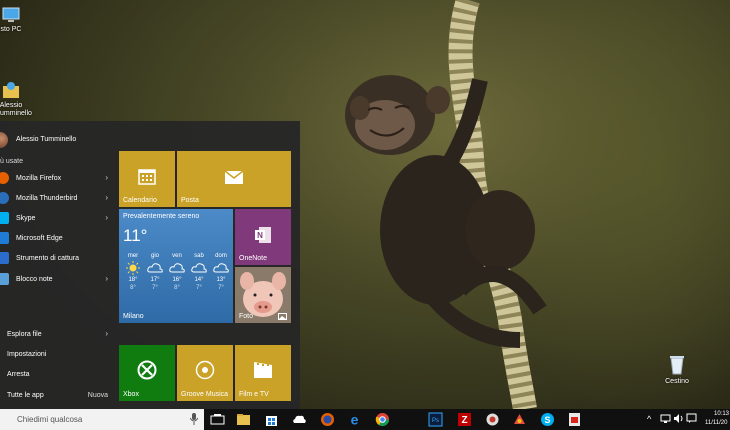 Image resolution: width=730 pixels, height=430 pixels. What do you see at coordinates (678, 418) in the screenshot?
I see `volume-icon` at bounding box center [678, 418].